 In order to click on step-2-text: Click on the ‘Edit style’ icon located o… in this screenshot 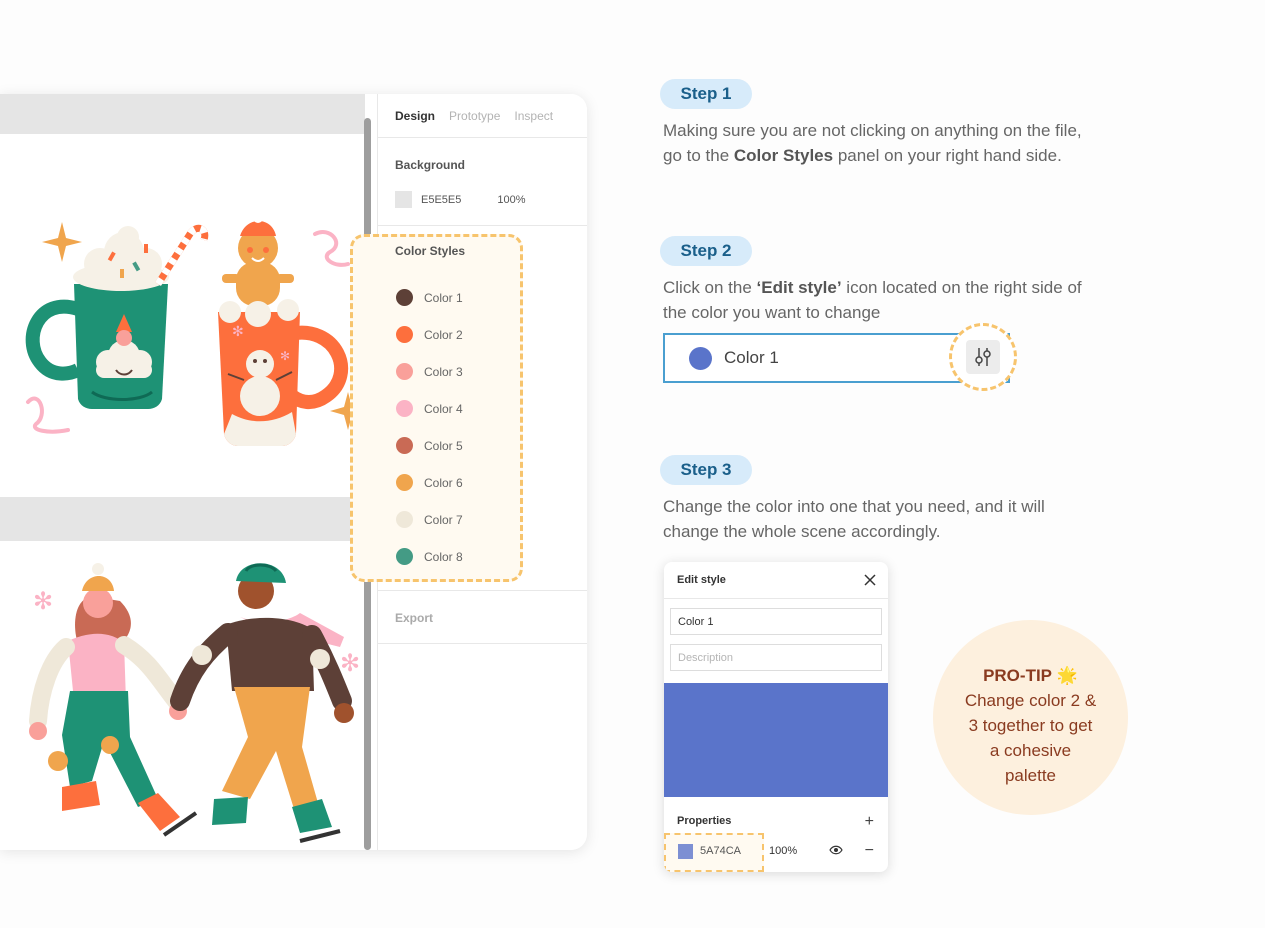, I will do `click(878, 300)`.